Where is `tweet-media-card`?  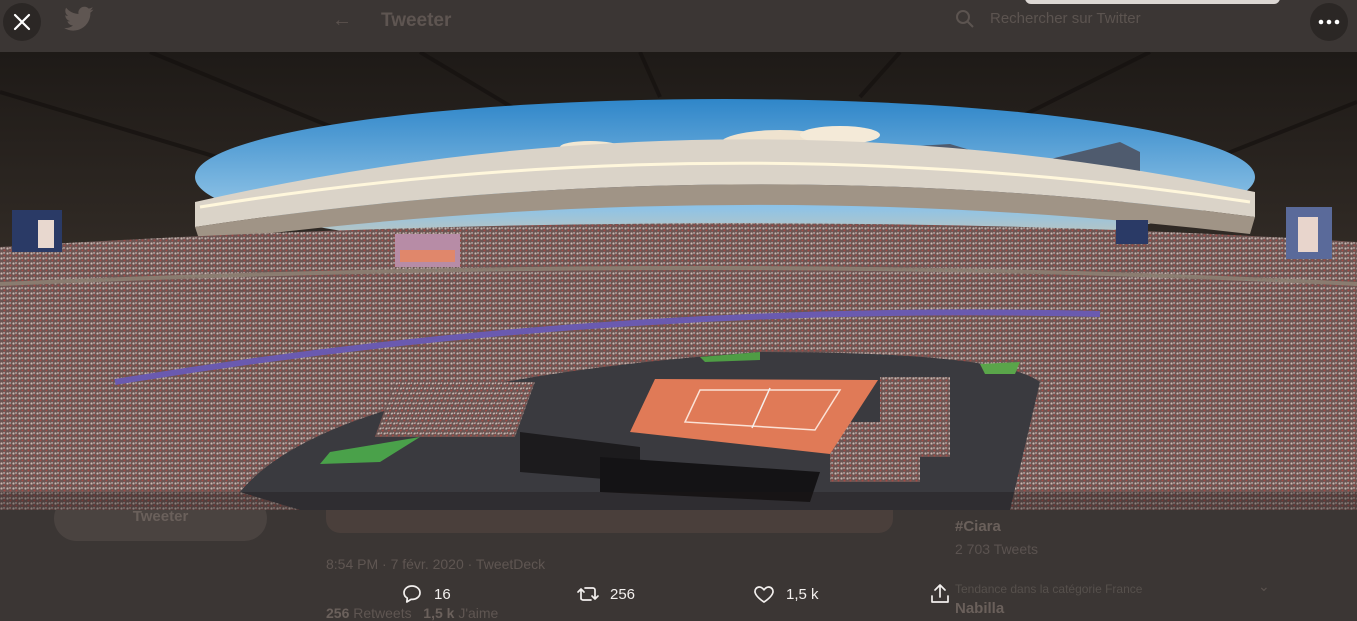 tweet-media-card is located at coordinates (609, 519).